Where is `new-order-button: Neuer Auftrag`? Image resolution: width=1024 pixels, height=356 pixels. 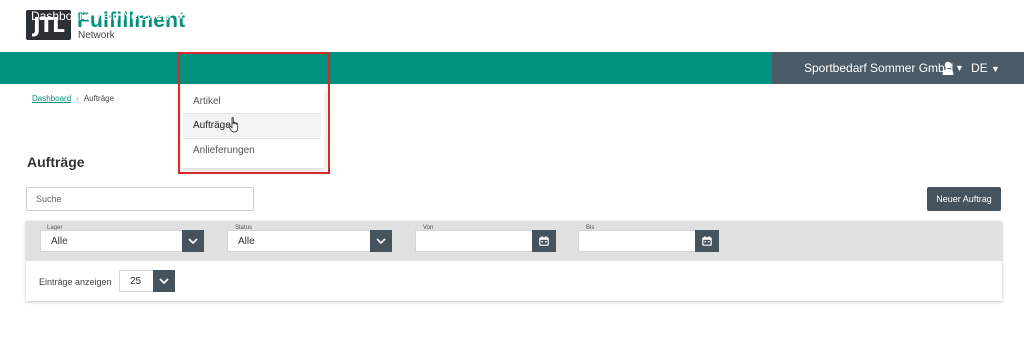 new-order-button: Neuer Auftrag is located at coordinates (964, 199).